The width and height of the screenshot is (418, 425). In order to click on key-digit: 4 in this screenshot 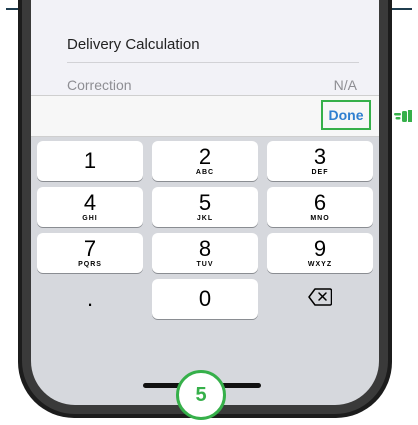, I will do `click(90, 202)`.